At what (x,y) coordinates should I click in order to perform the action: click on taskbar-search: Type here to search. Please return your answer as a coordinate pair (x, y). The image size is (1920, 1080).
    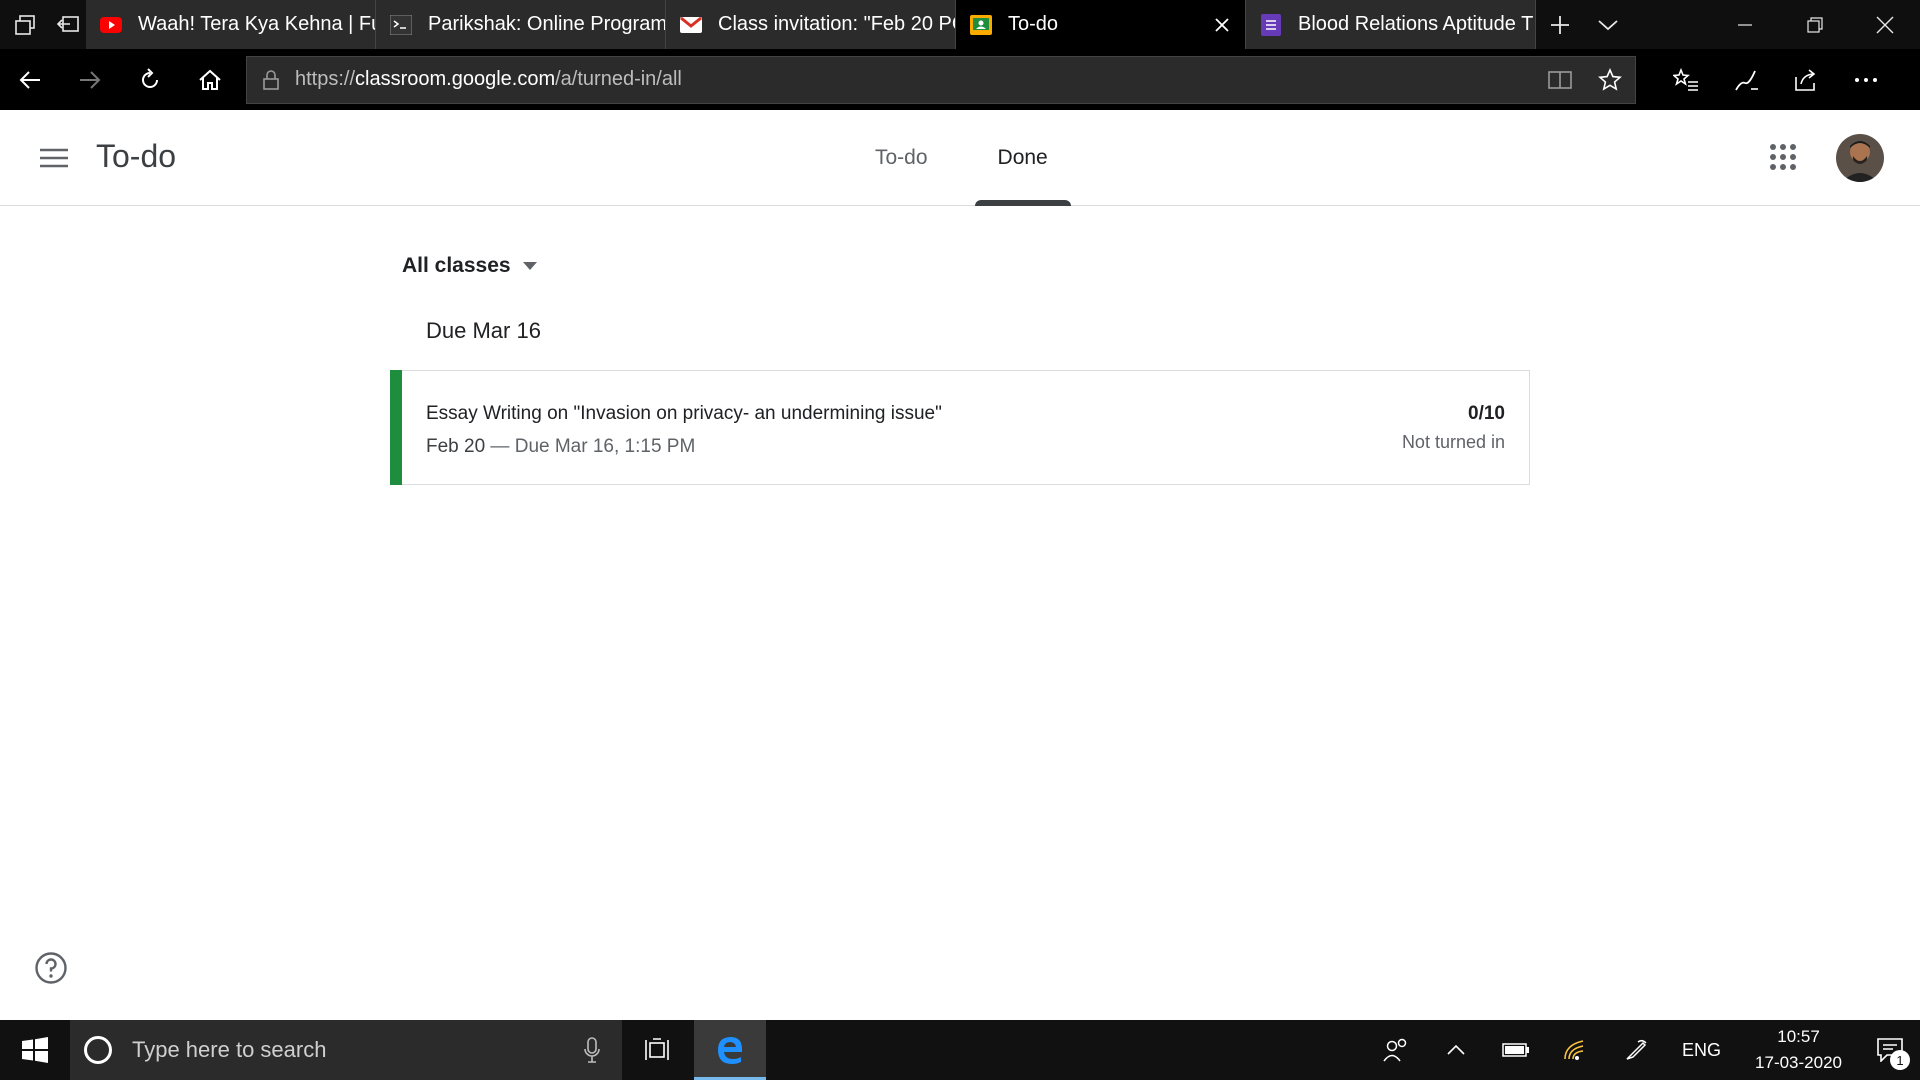
    Looking at the image, I should click on (346, 1050).